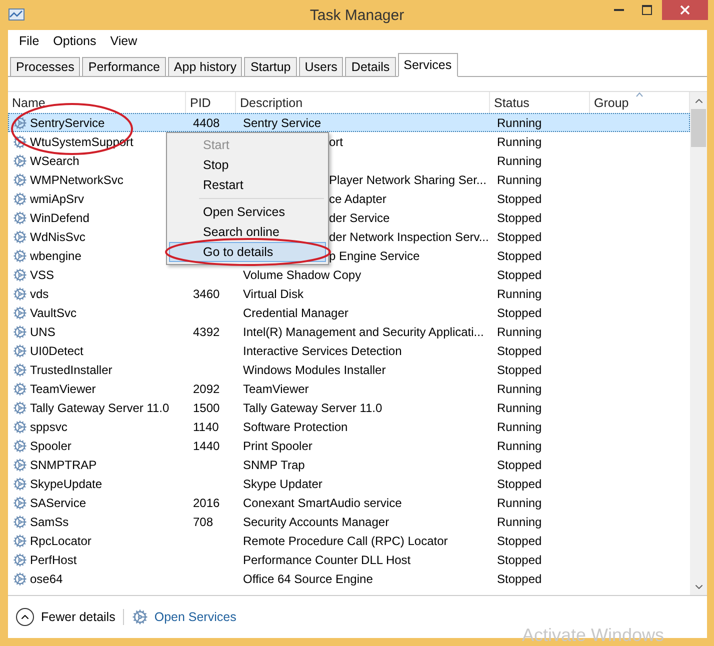 Image resolution: width=714 pixels, height=646 pixels. Describe the element at coordinates (370, 67) in the screenshot. I see `tab: Details` at that location.